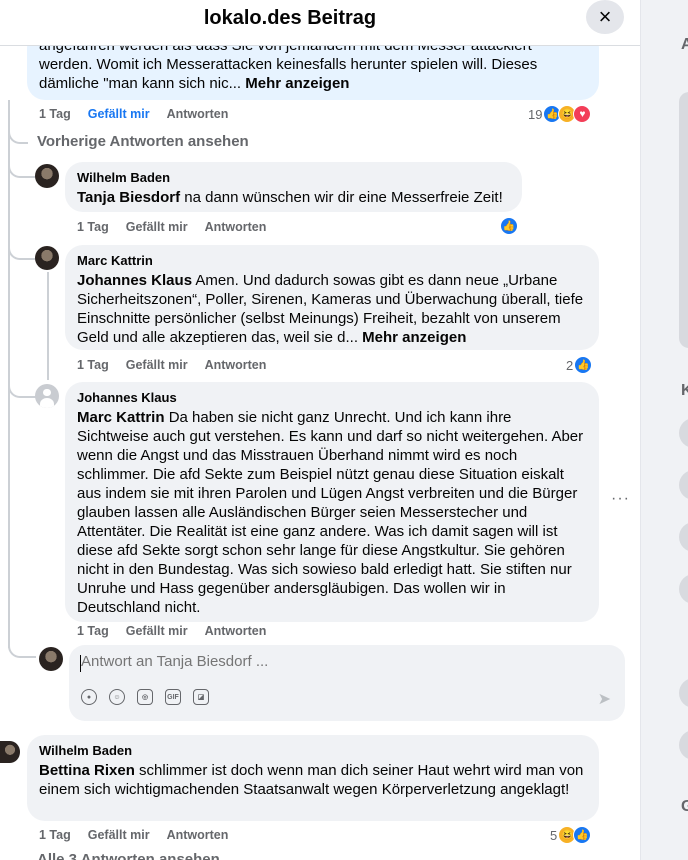 The width and height of the screenshot is (688, 860). What do you see at coordinates (554, 835) in the screenshot?
I see `reaction-count: 5` at bounding box center [554, 835].